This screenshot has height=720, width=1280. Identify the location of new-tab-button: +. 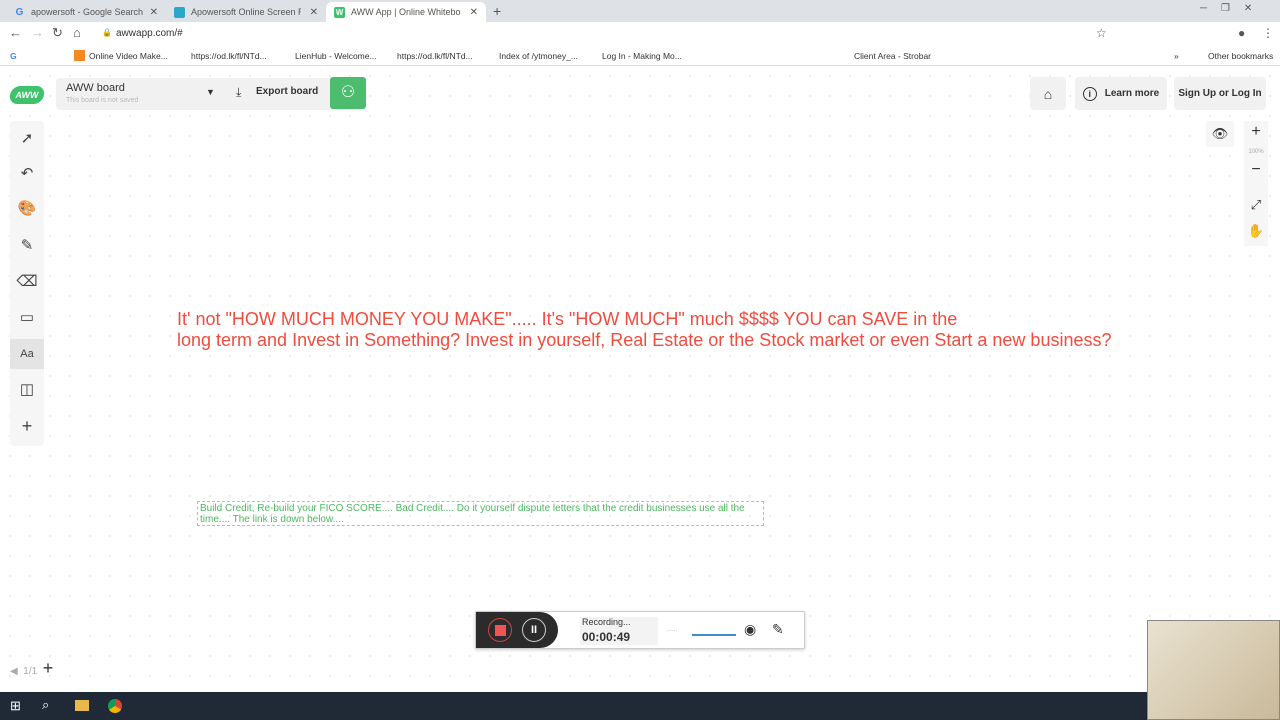
(497, 11).